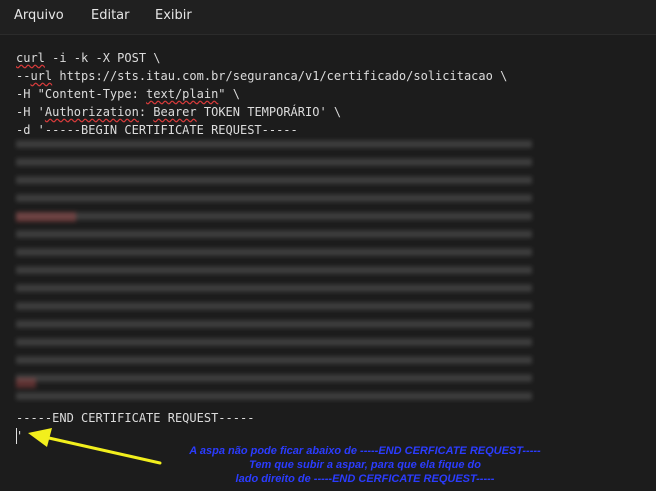 The width and height of the screenshot is (656, 491). What do you see at coordinates (146, 112) in the screenshot?
I see `line-4-mid: :` at bounding box center [146, 112].